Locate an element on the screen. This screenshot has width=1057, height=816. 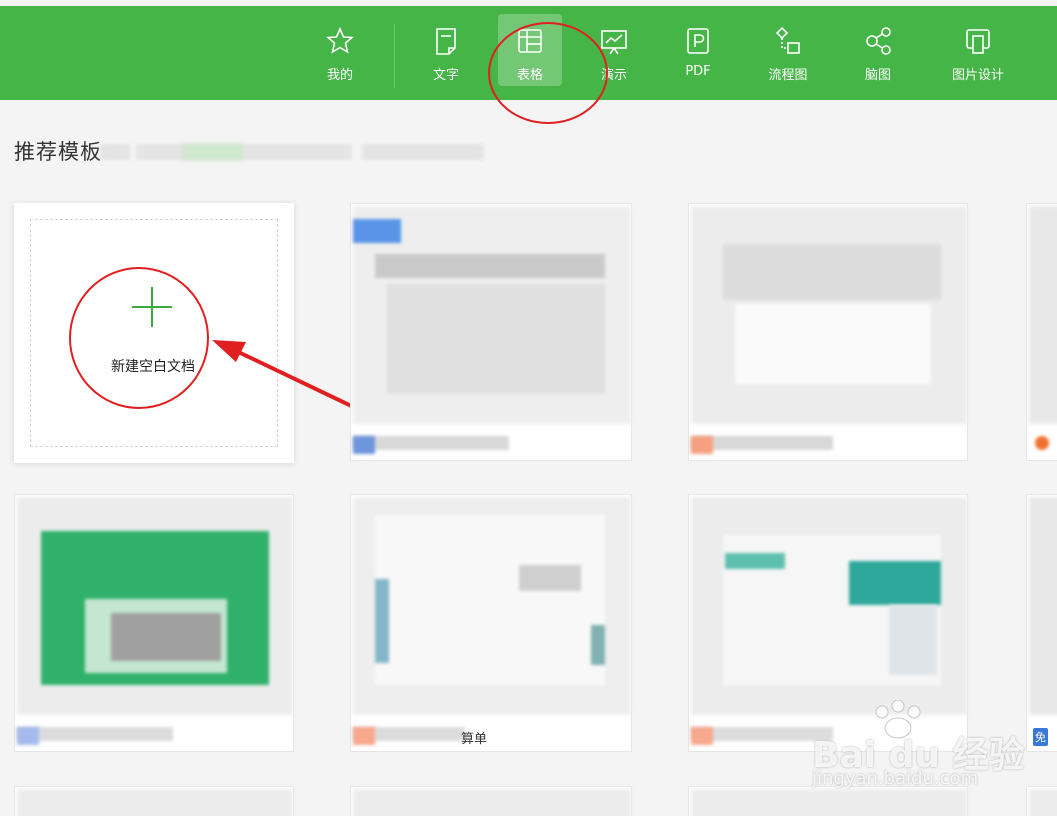
top-nav-bar: 我的 文字 表格 演示 PDF 流程图 脑图 图片设计 is located at coordinates (528, 53).